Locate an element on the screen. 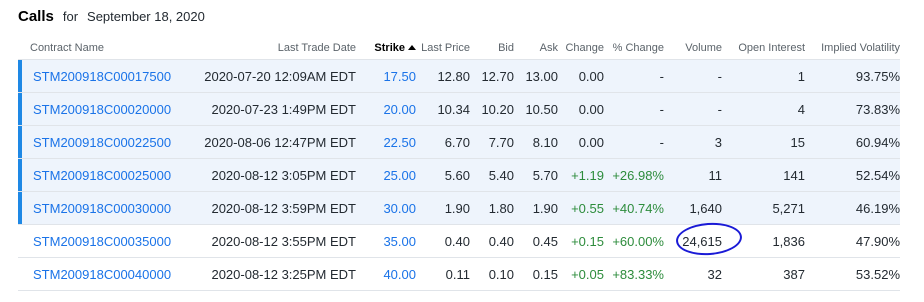 The width and height of the screenshot is (924, 302). last-trade-date-cell: 2020-08-12 3:59PM EDT is located at coordinates (267, 208).